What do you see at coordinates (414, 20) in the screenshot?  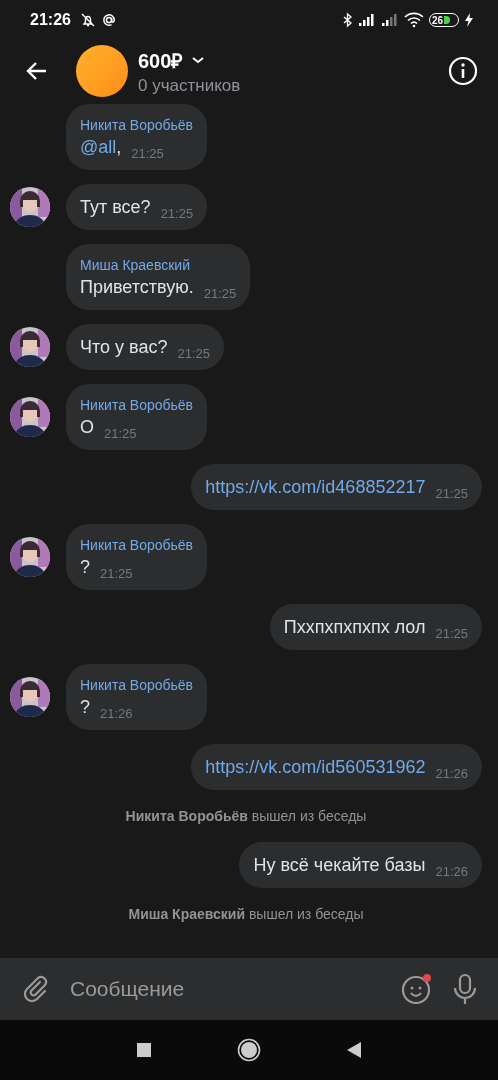 I see `wifi-icon` at bounding box center [414, 20].